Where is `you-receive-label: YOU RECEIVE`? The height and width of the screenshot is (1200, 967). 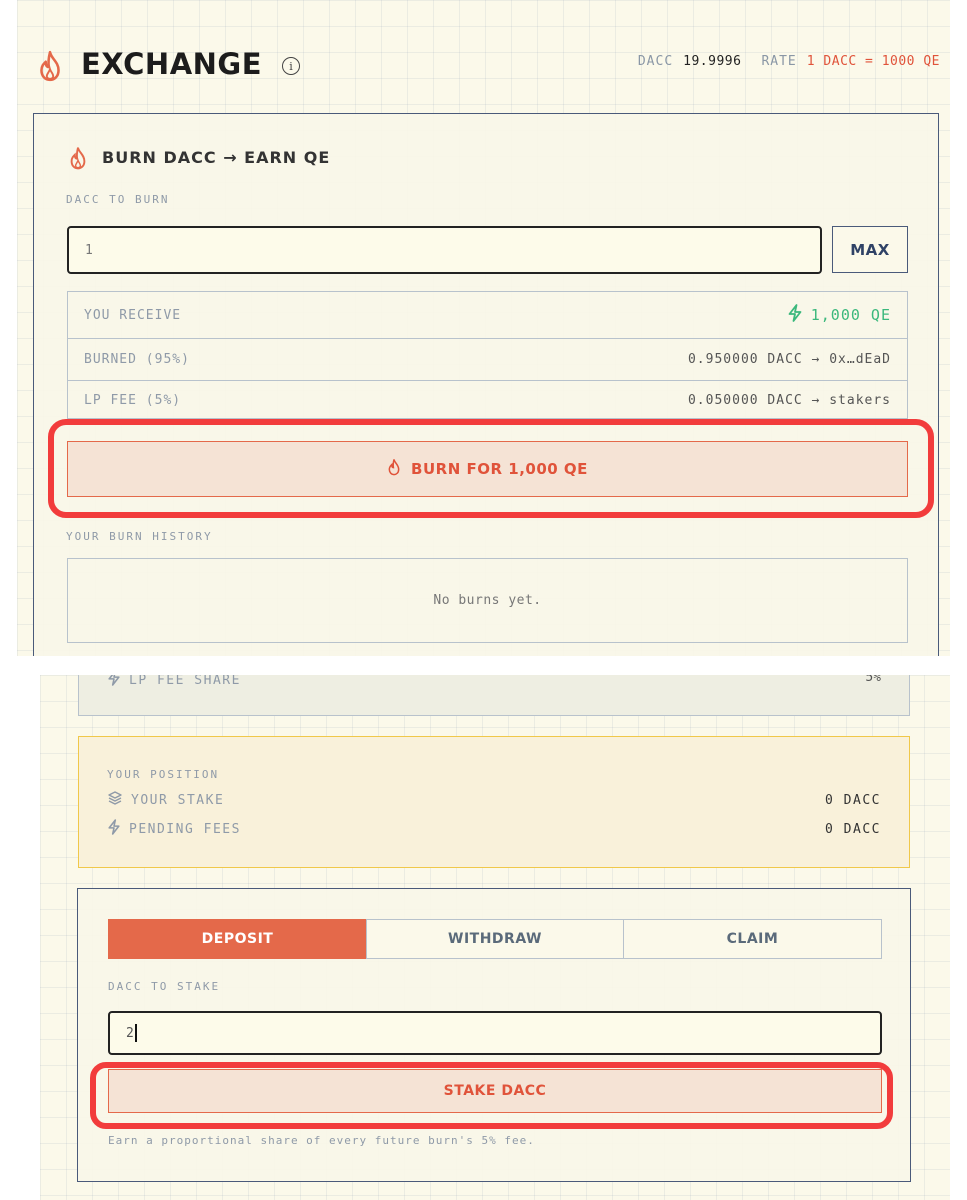 you-receive-label: YOU RECEIVE is located at coordinates (133, 315).